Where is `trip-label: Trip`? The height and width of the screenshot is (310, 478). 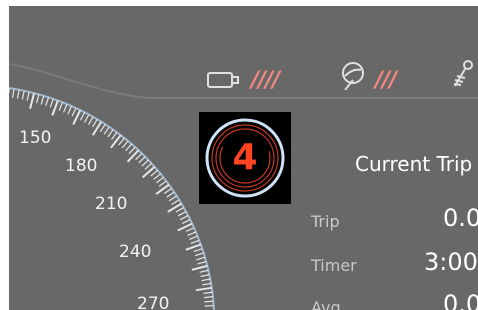 trip-label: Trip is located at coordinates (325, 221).